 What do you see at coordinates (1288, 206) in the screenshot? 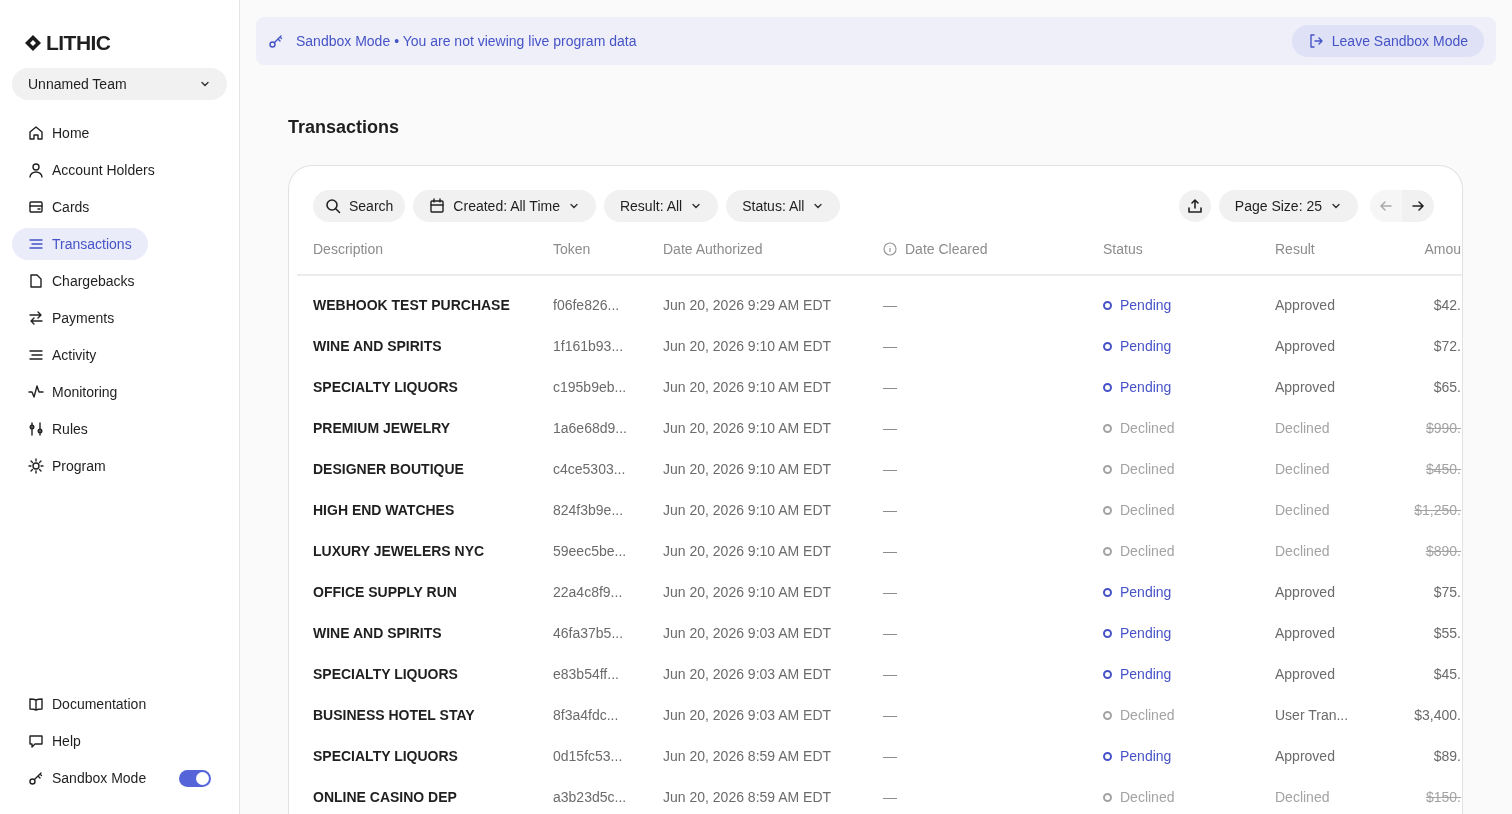
I see `page-size-dropdown: Page Size: 25` at bounding box center [1288, 206].